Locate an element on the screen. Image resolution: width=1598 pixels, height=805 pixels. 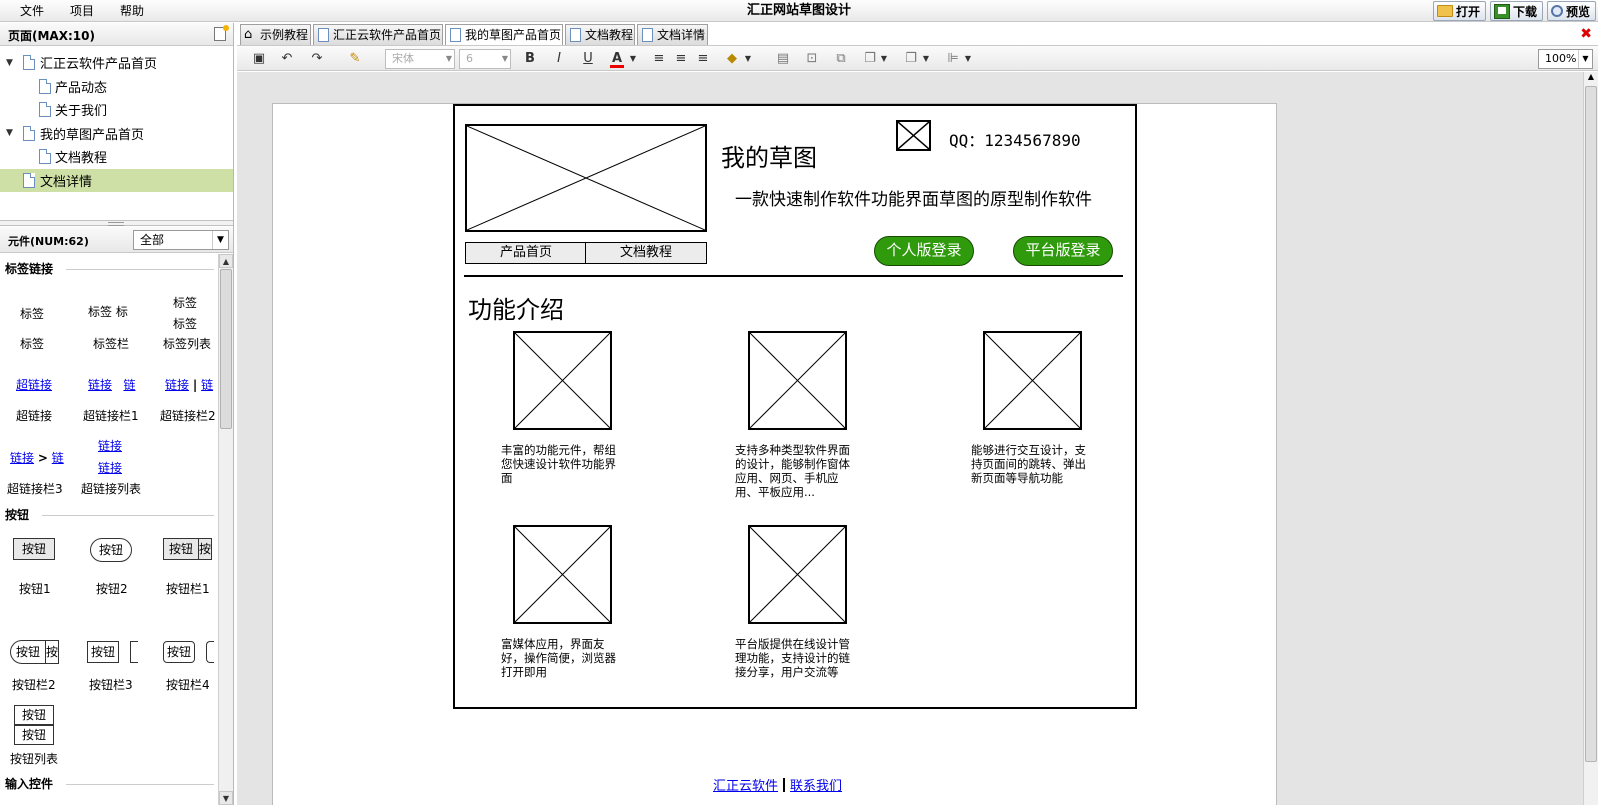
tab-docs: 文档教程 is located at coordinates (600, 34).